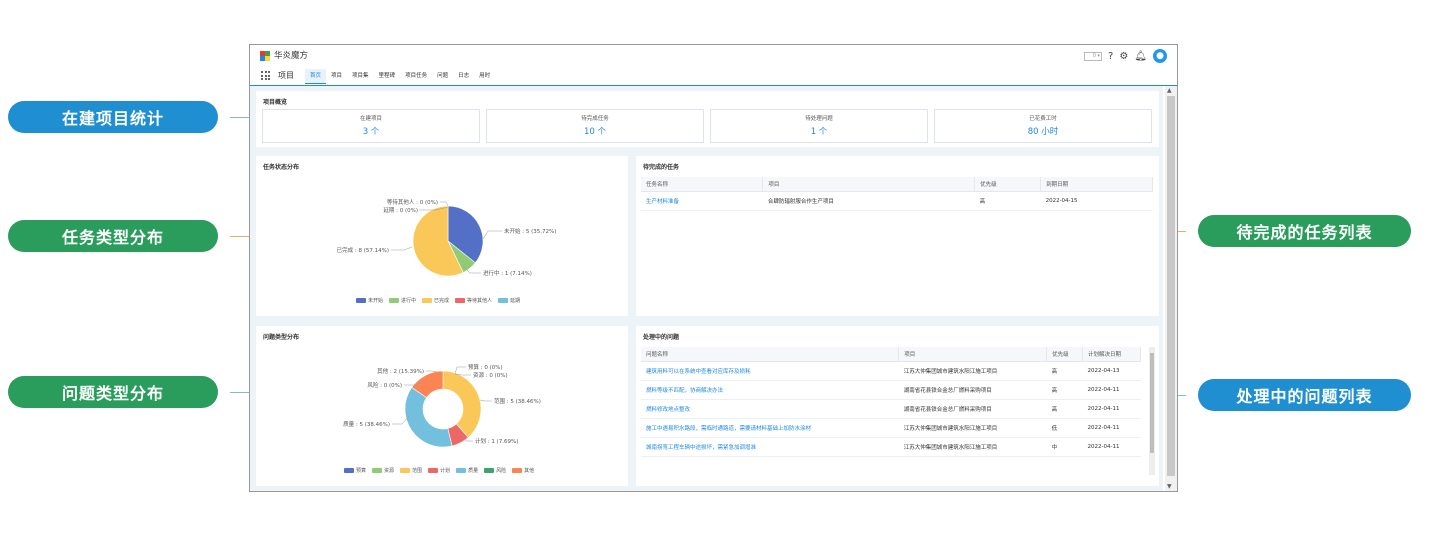 Image resolution: width=1432 pixels, height=534 pixels. I want to click on legend-item: 资源, so click(383, 470).